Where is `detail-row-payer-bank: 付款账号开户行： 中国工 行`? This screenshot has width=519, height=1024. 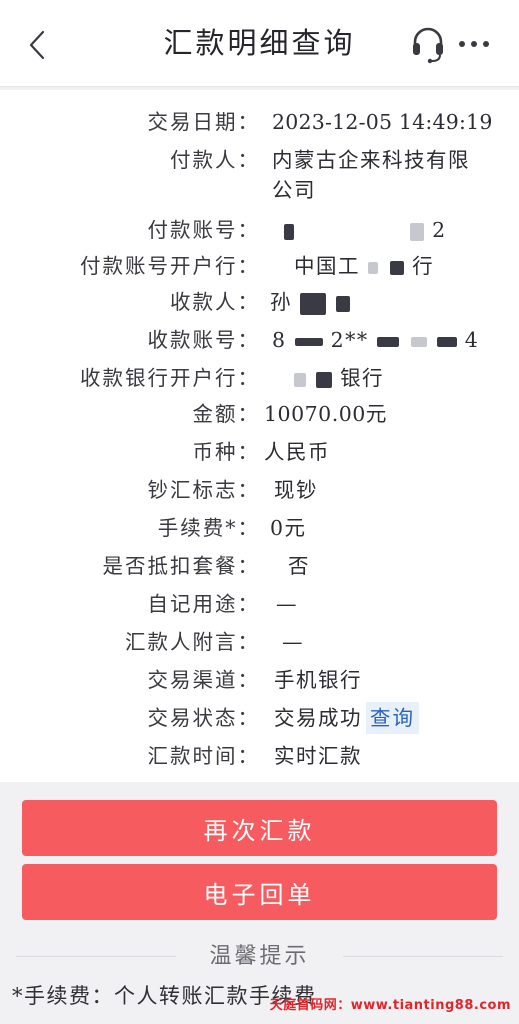
detail-row-payer-bank: 付款账号开户行： 中国工 行 is located at coordinates (259, 266).